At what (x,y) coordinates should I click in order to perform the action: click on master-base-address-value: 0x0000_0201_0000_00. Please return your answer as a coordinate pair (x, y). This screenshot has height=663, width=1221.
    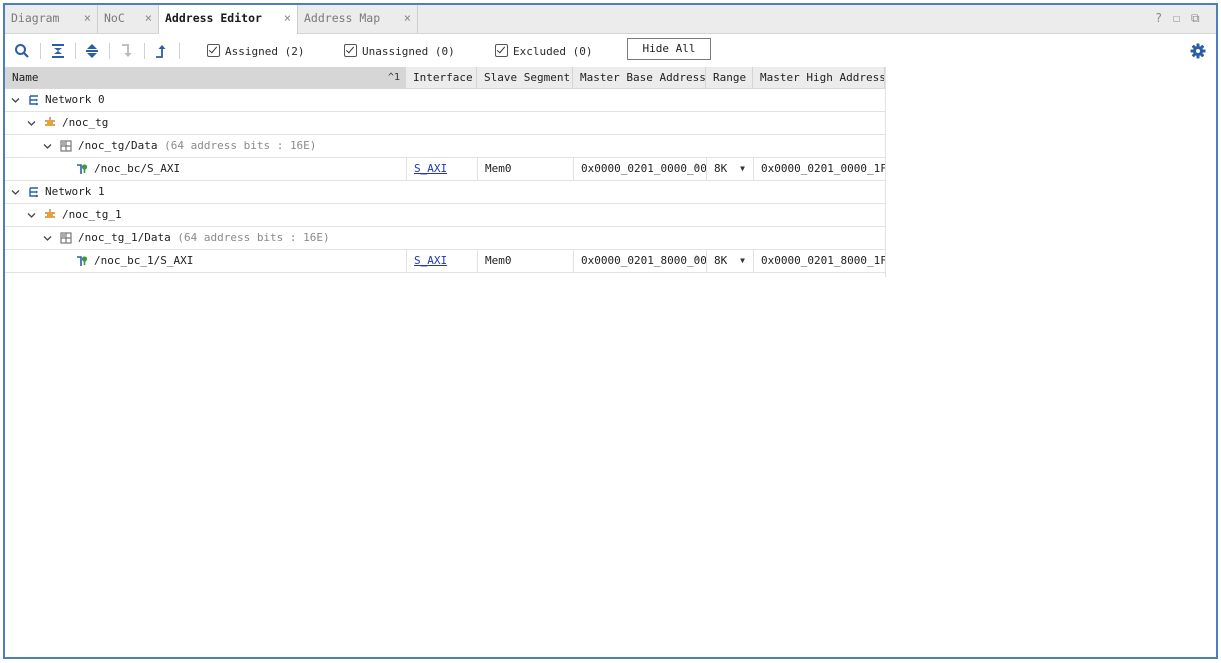
    Looking at the image, I should click on (643, 168).